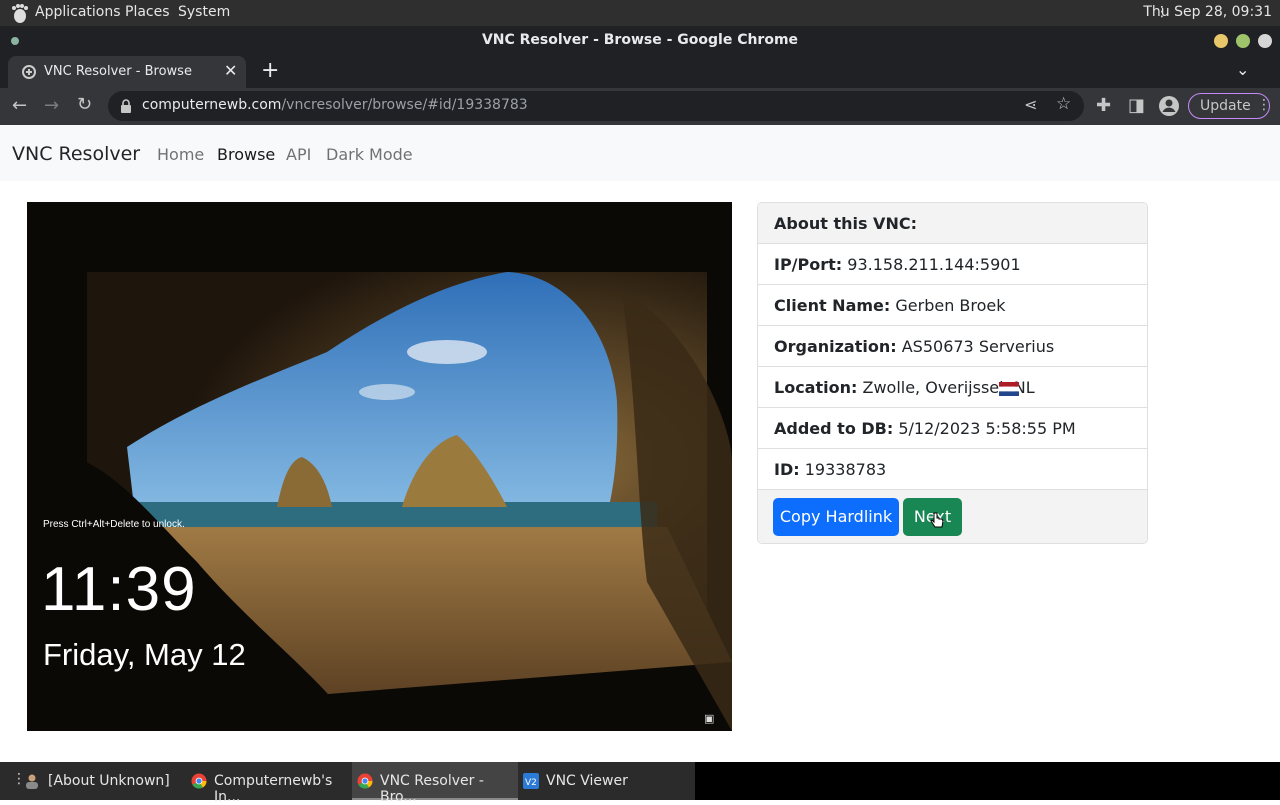 The image size is (1280, 805). What do you see at coordinates (1169, 106) in the screenshot?
I see `profile-avatar-icon` at bounding box center [1169, 106].